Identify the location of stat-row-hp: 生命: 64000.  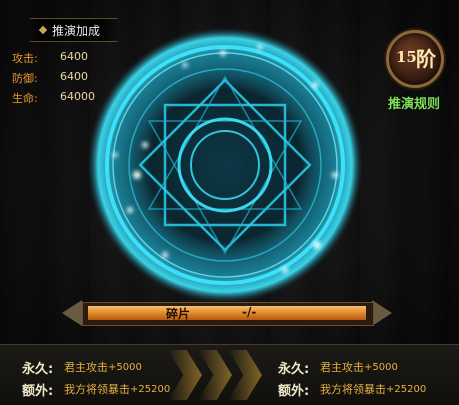
(53, 100).